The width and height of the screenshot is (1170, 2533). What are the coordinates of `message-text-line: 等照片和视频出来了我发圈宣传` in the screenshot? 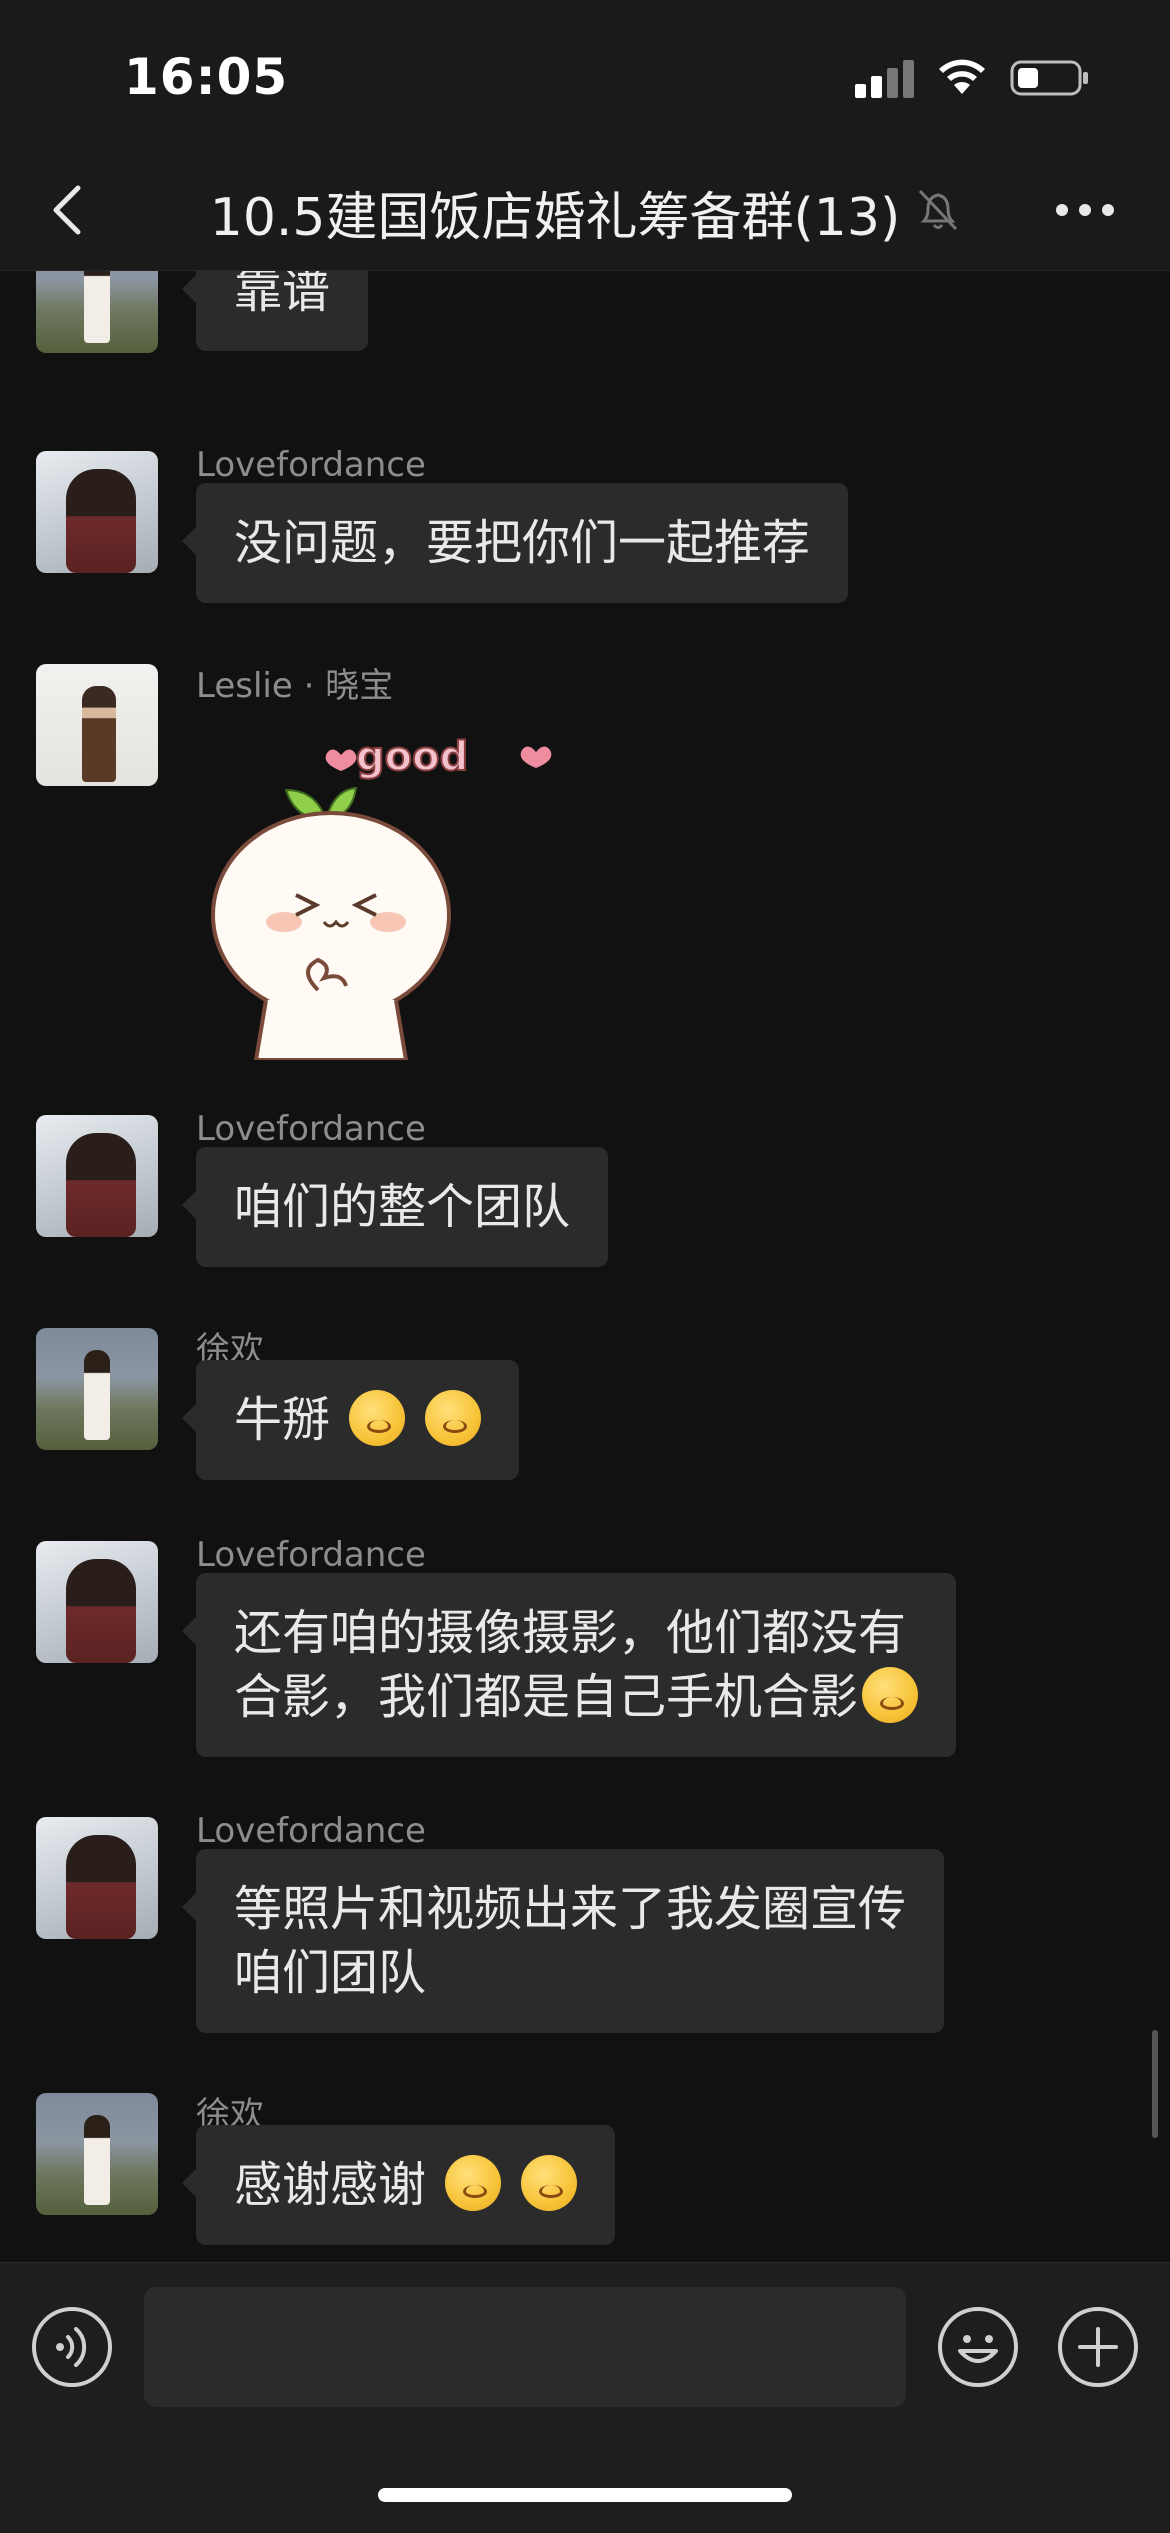 It's located at (570, 1909).